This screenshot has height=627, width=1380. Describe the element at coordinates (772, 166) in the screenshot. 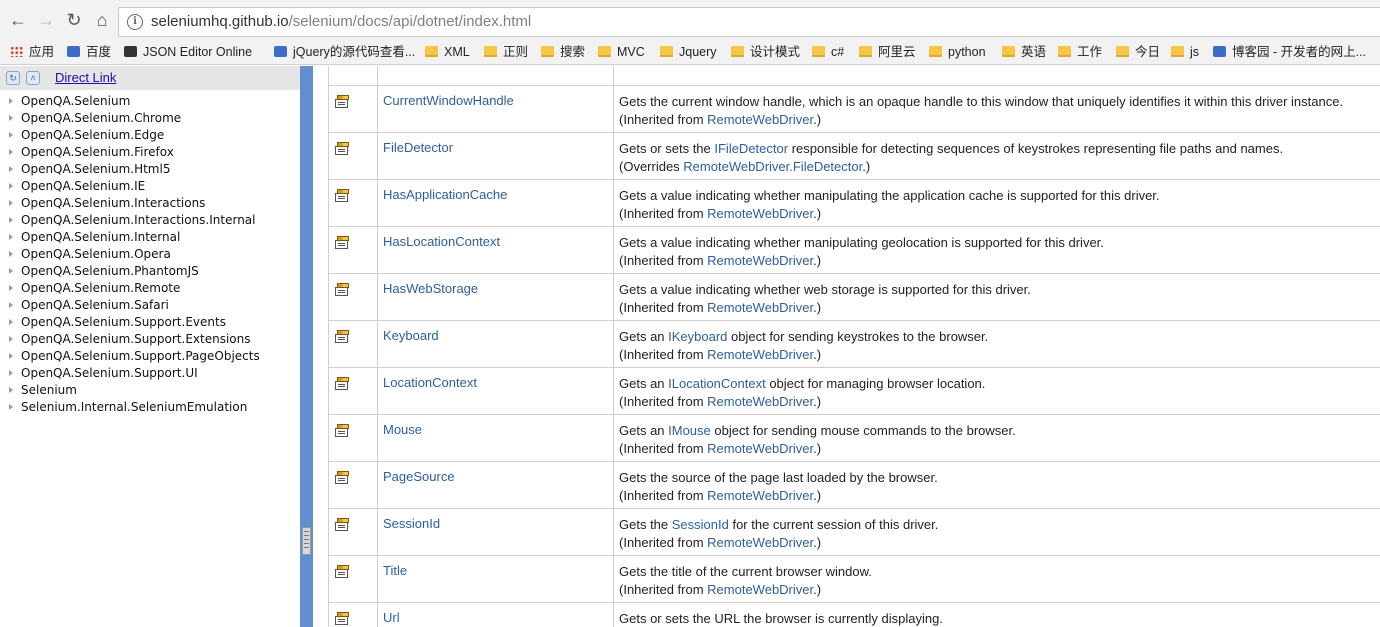

I see `base-class-link: RemoteWebDriver.FileDetector` at that location.